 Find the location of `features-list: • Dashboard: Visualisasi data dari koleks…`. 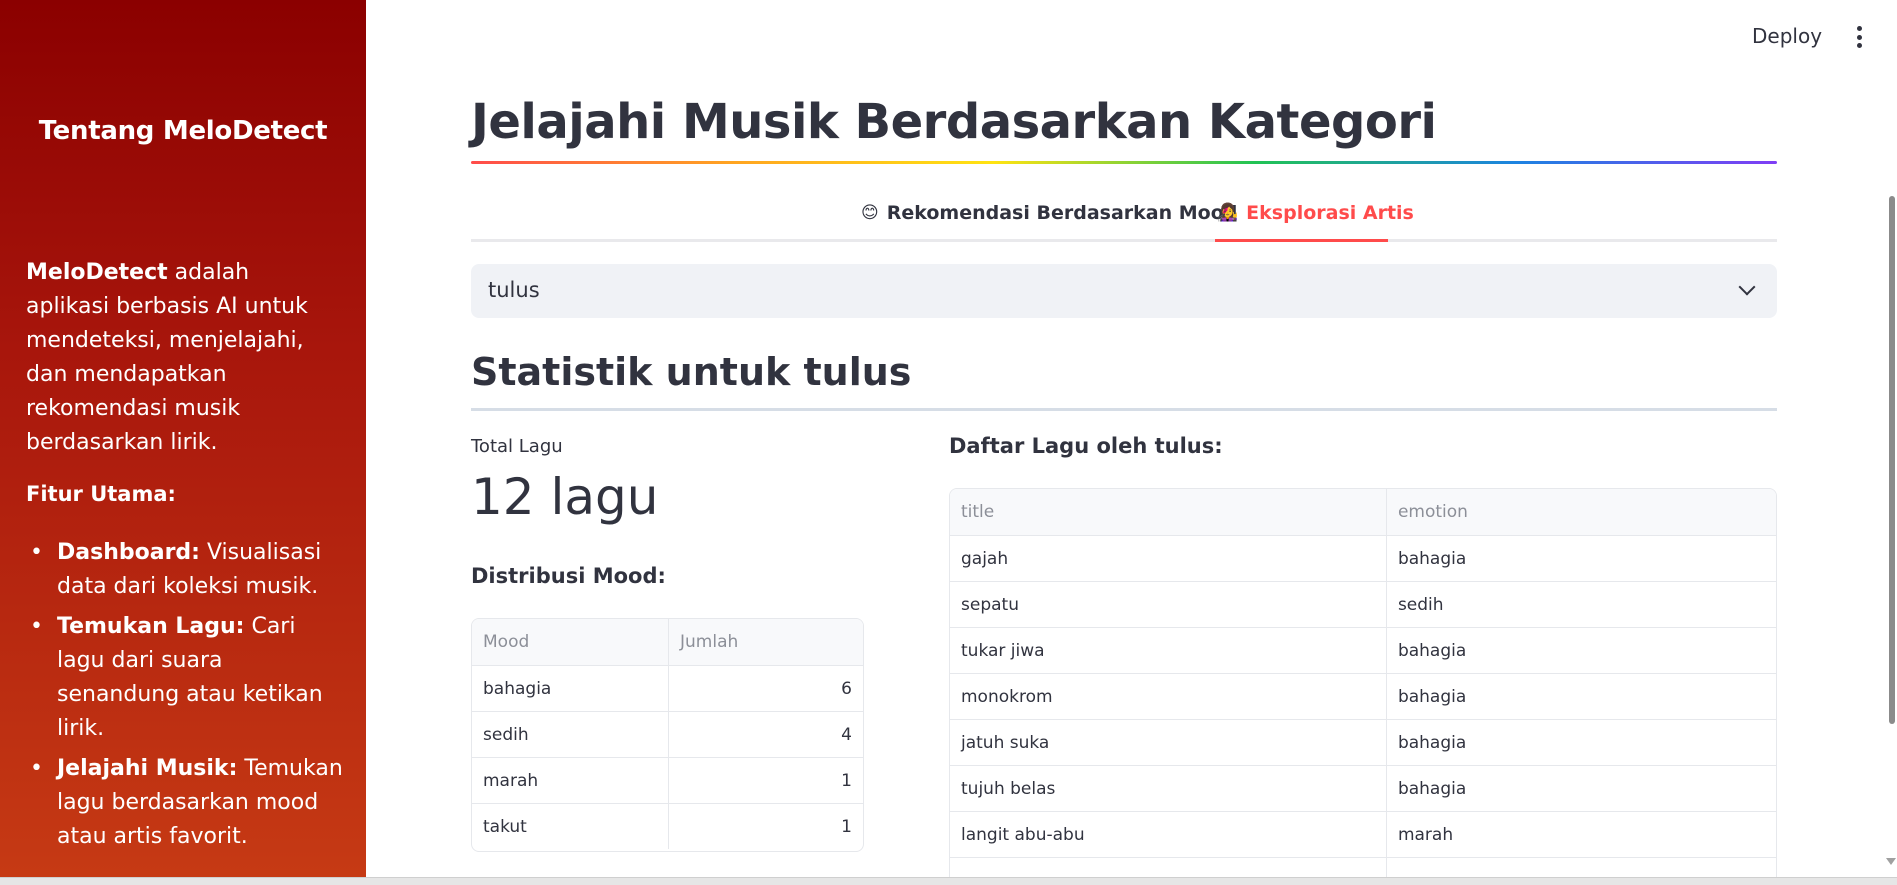

features-list: • Dashboard: Visualisasi data dari koleks… is located at coordinates (185, 698).